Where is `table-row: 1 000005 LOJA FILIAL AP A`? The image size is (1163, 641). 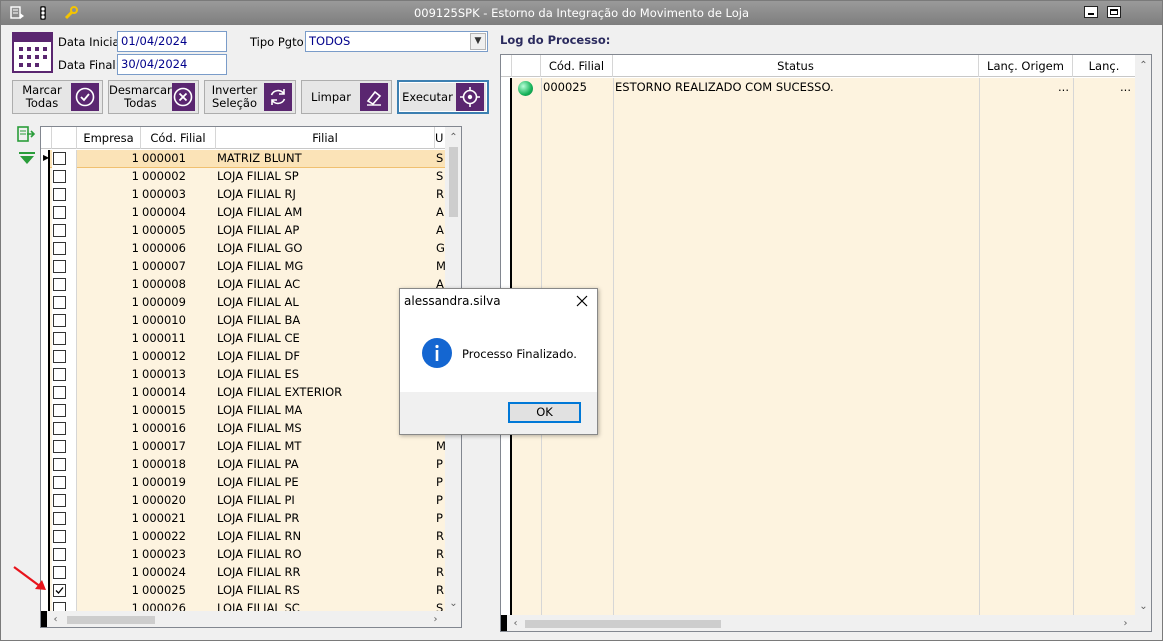
table-row: 1 000005 LOJA FILIAL AP A is located at coordinates (243, 231).